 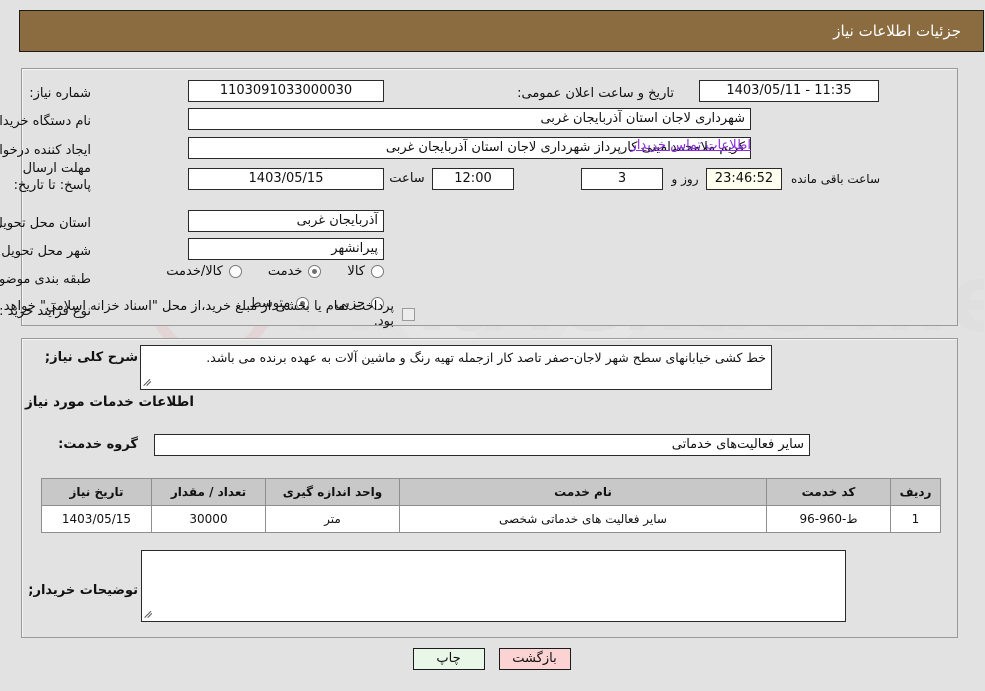 What do you see at coordinates (409, 314) in the screenshot?
I see `treasury-bonds-checkbox` at bounding box center [409, 314].